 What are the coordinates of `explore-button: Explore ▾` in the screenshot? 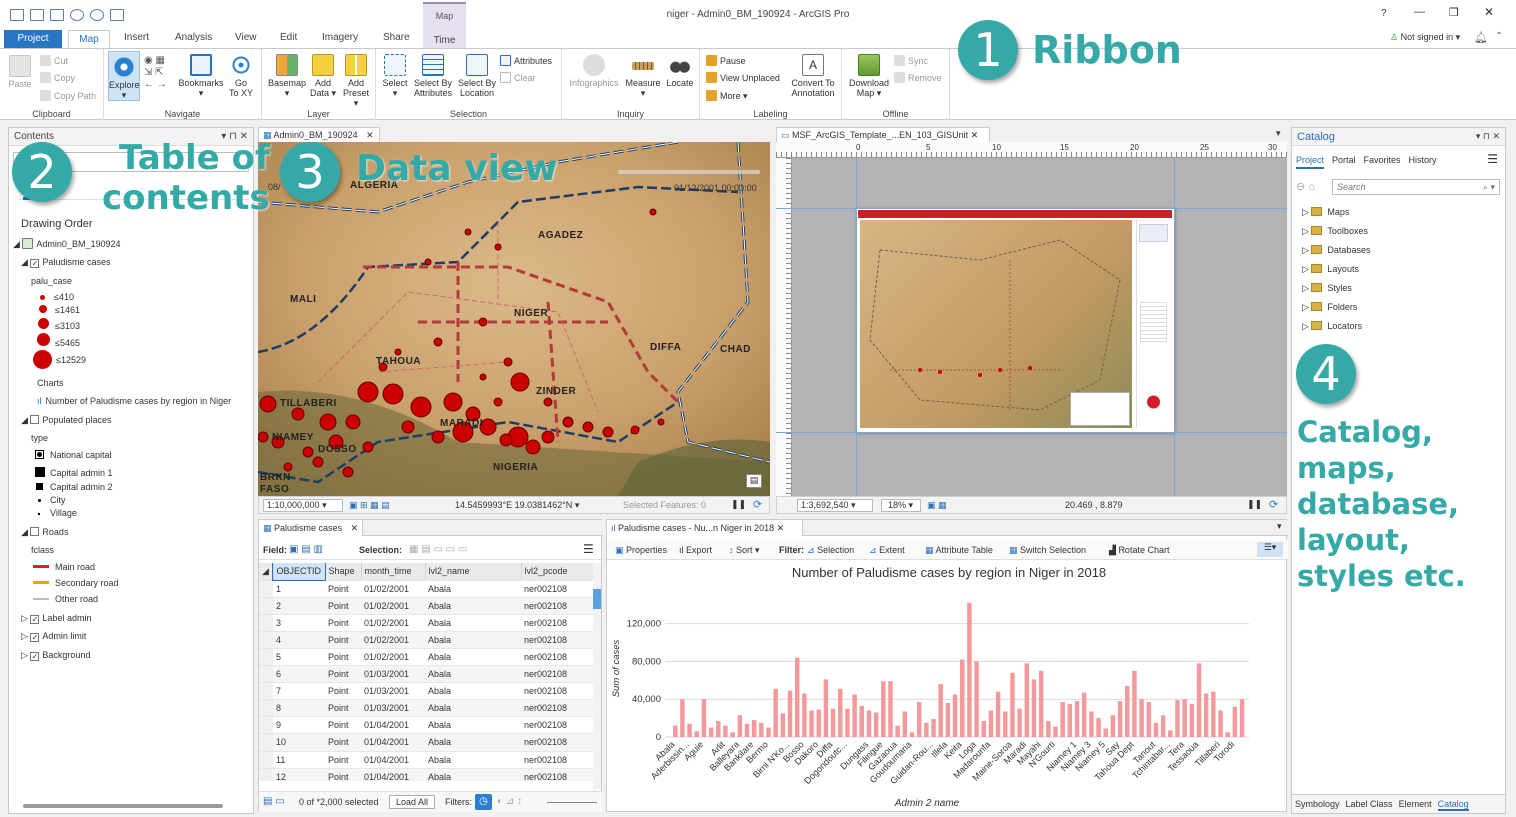 It's located at (124, 76).